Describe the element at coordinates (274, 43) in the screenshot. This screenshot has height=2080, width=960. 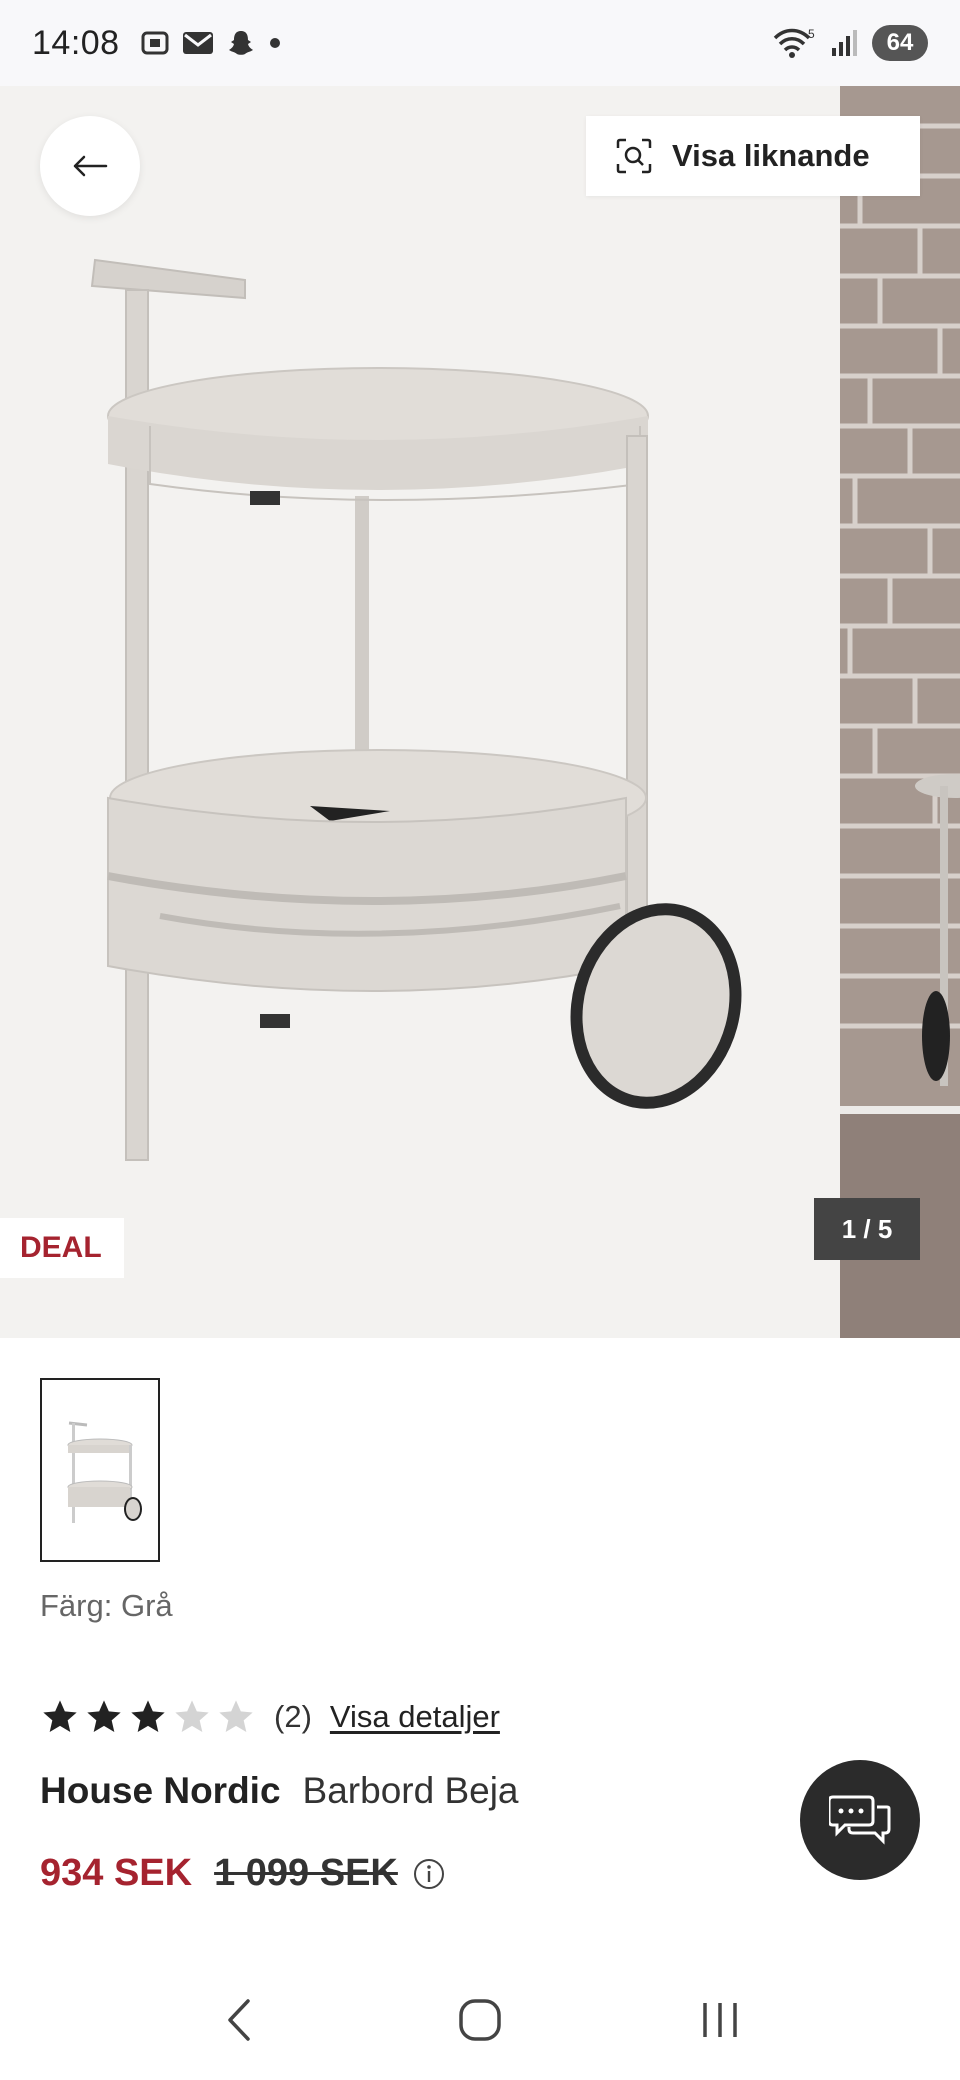
I see `dot-icon` at that location.